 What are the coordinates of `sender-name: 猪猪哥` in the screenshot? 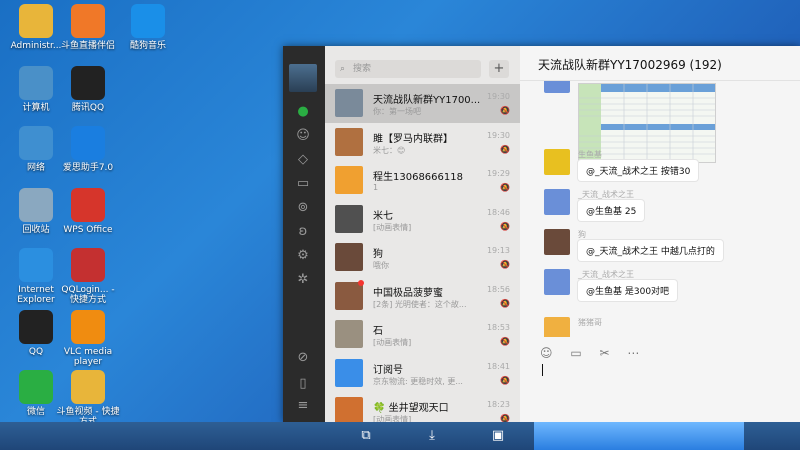 It's located at (590, 322).